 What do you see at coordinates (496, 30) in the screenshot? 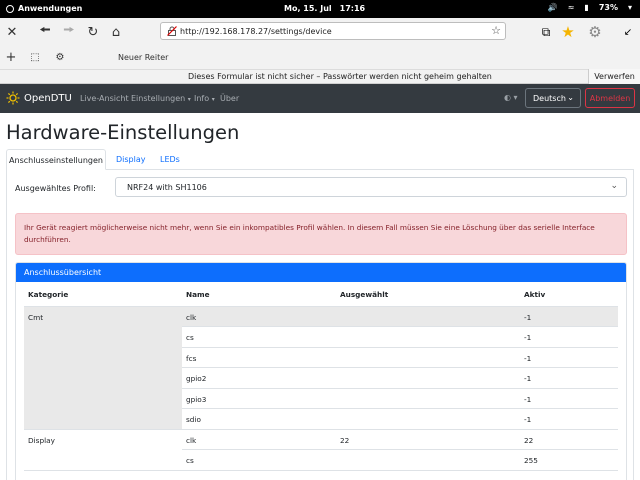
I see `bookmark-star-icon: ☆` at bounding box center [496, 30].